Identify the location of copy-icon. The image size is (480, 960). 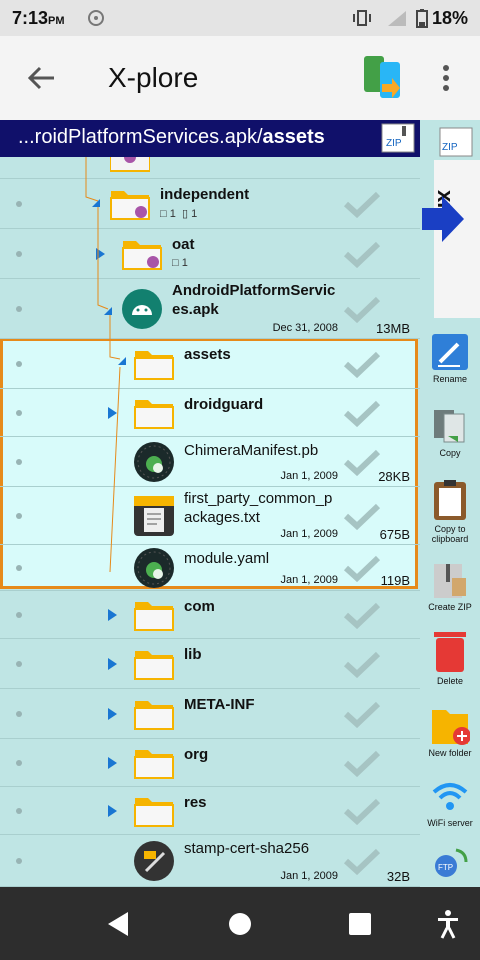
(449, 426).